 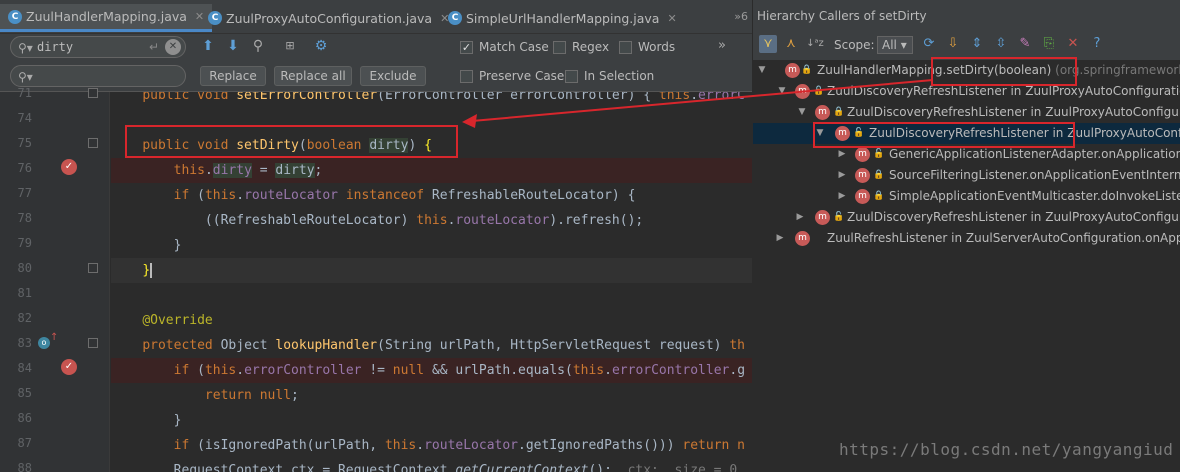 What do you see at coordinates (24, 443) in the screenshot?
I see `line-number: 87` at bounding box center [24, 443].